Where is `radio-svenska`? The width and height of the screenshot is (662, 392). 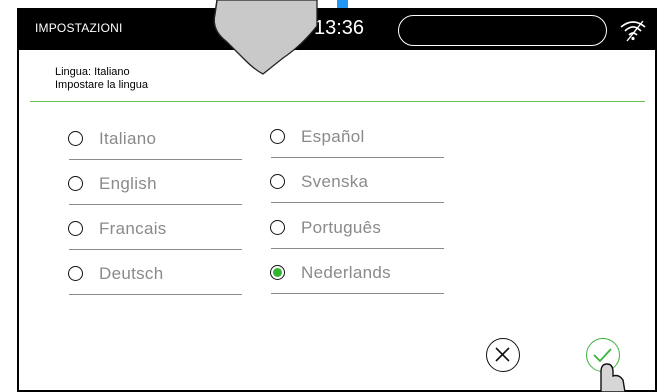
radio-svenska is located at coordinates (277, 181).